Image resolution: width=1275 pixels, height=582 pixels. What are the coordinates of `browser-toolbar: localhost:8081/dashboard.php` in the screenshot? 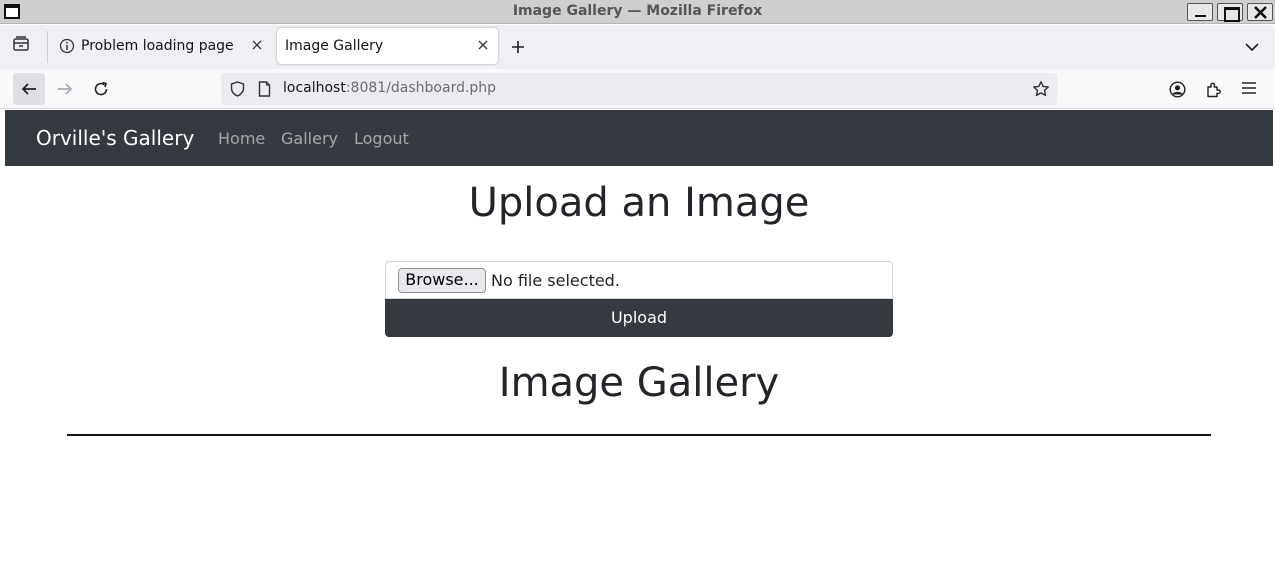 It's located at (637, 89).